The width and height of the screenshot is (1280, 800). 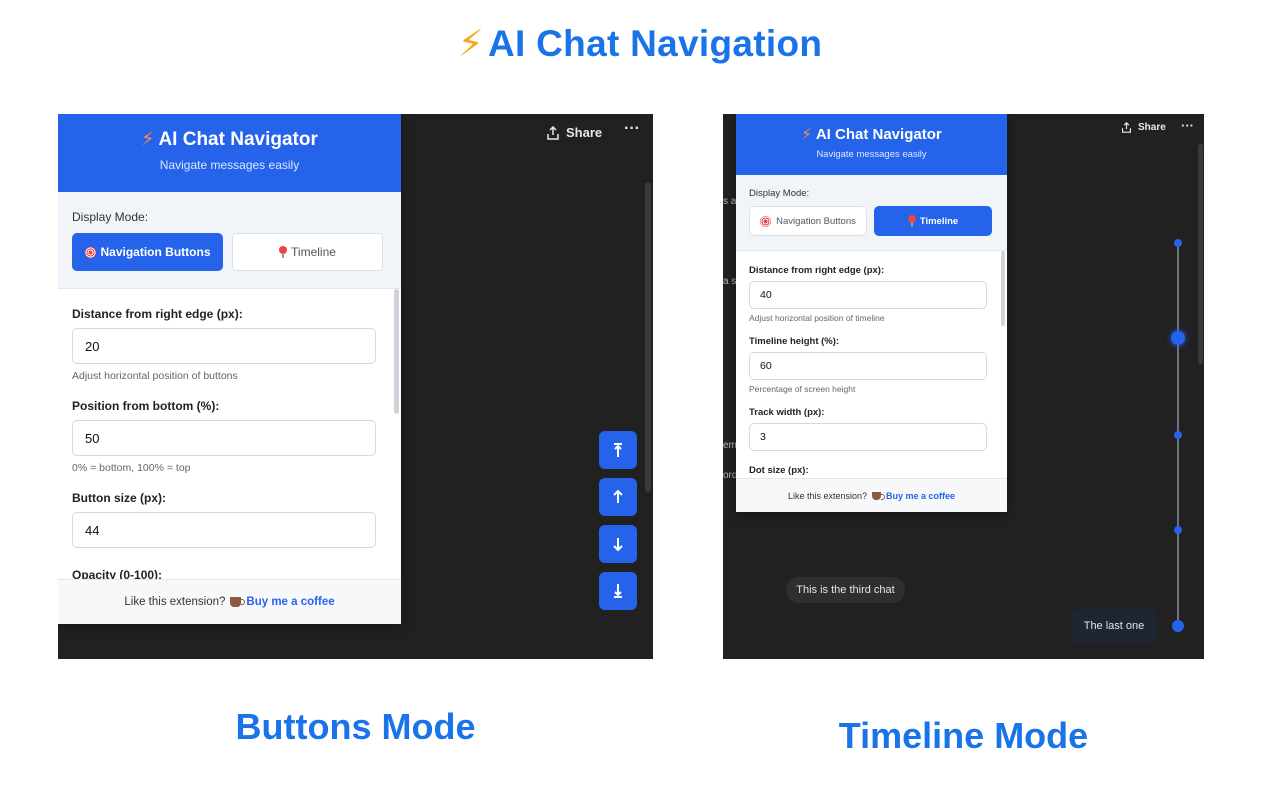 I want to click on timeline-tooltip: The last one, so click(x=1114, y=626).